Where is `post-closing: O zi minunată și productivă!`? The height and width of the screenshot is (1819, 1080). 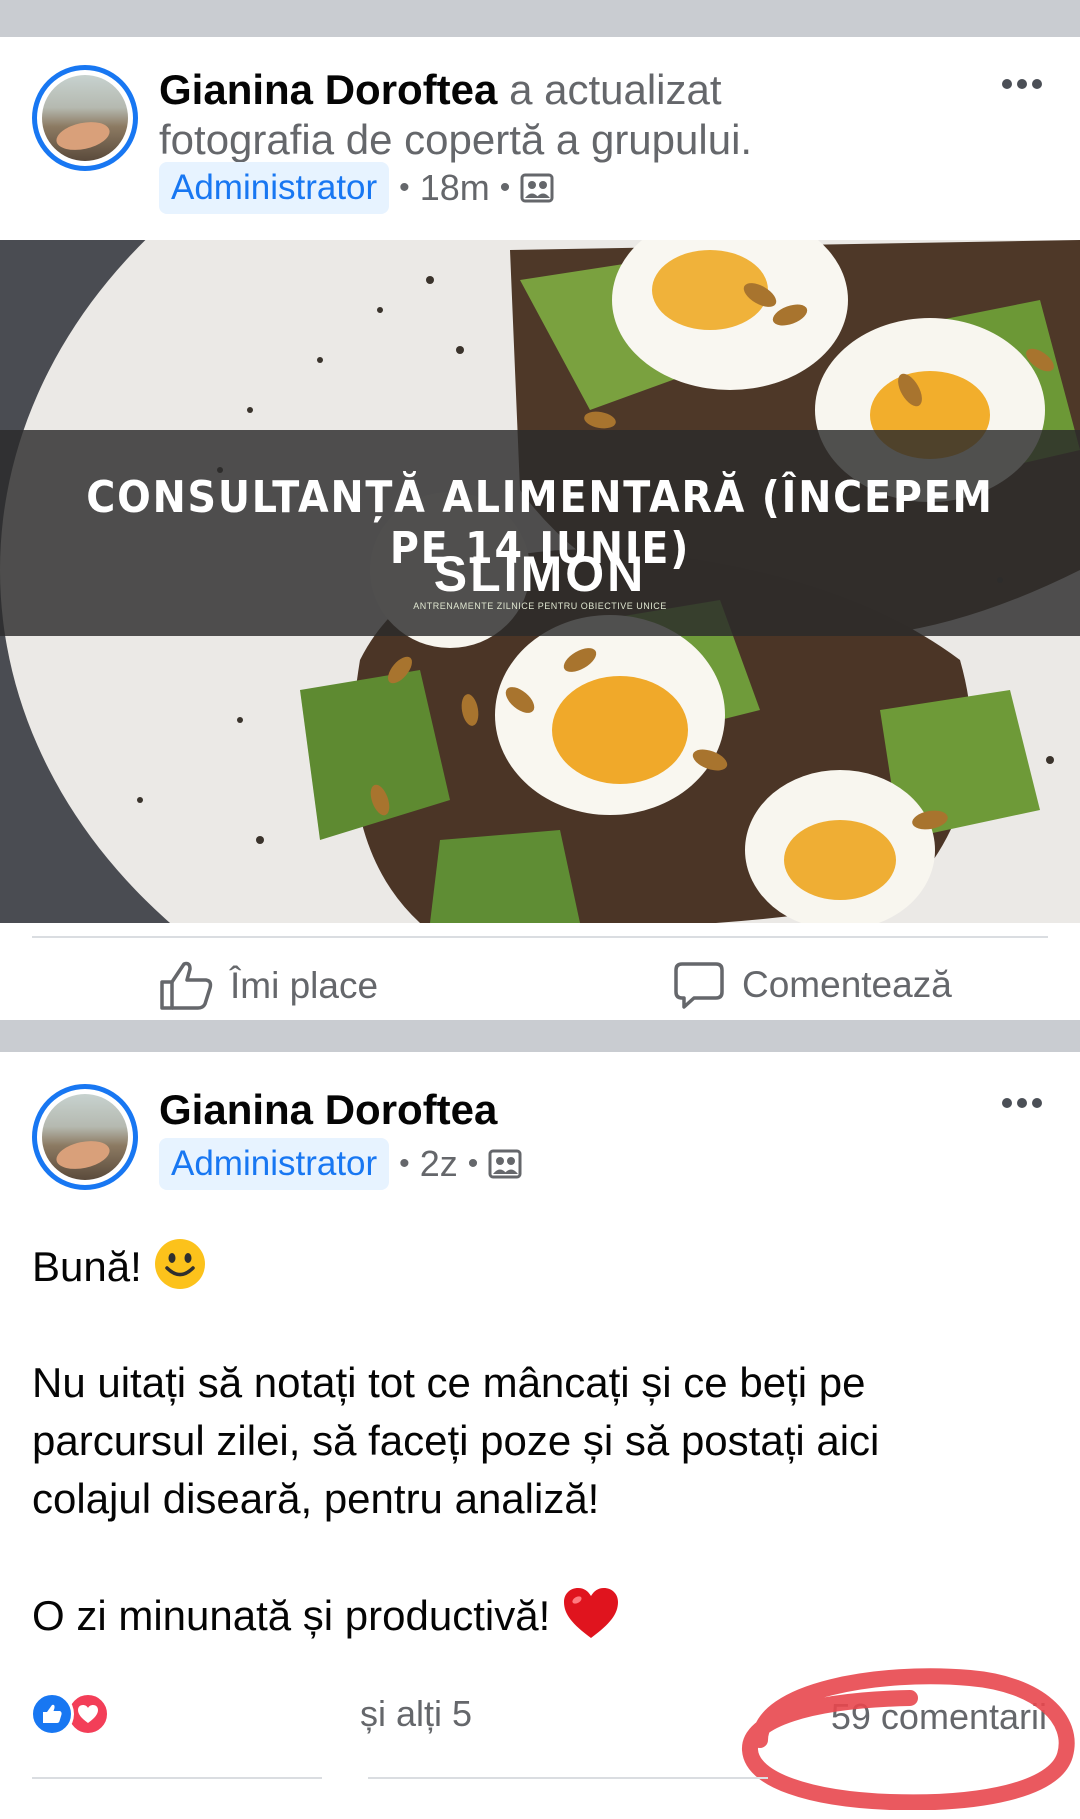 post-closing: O zi minunată și productivă! is located at coordinates (291, 1615).